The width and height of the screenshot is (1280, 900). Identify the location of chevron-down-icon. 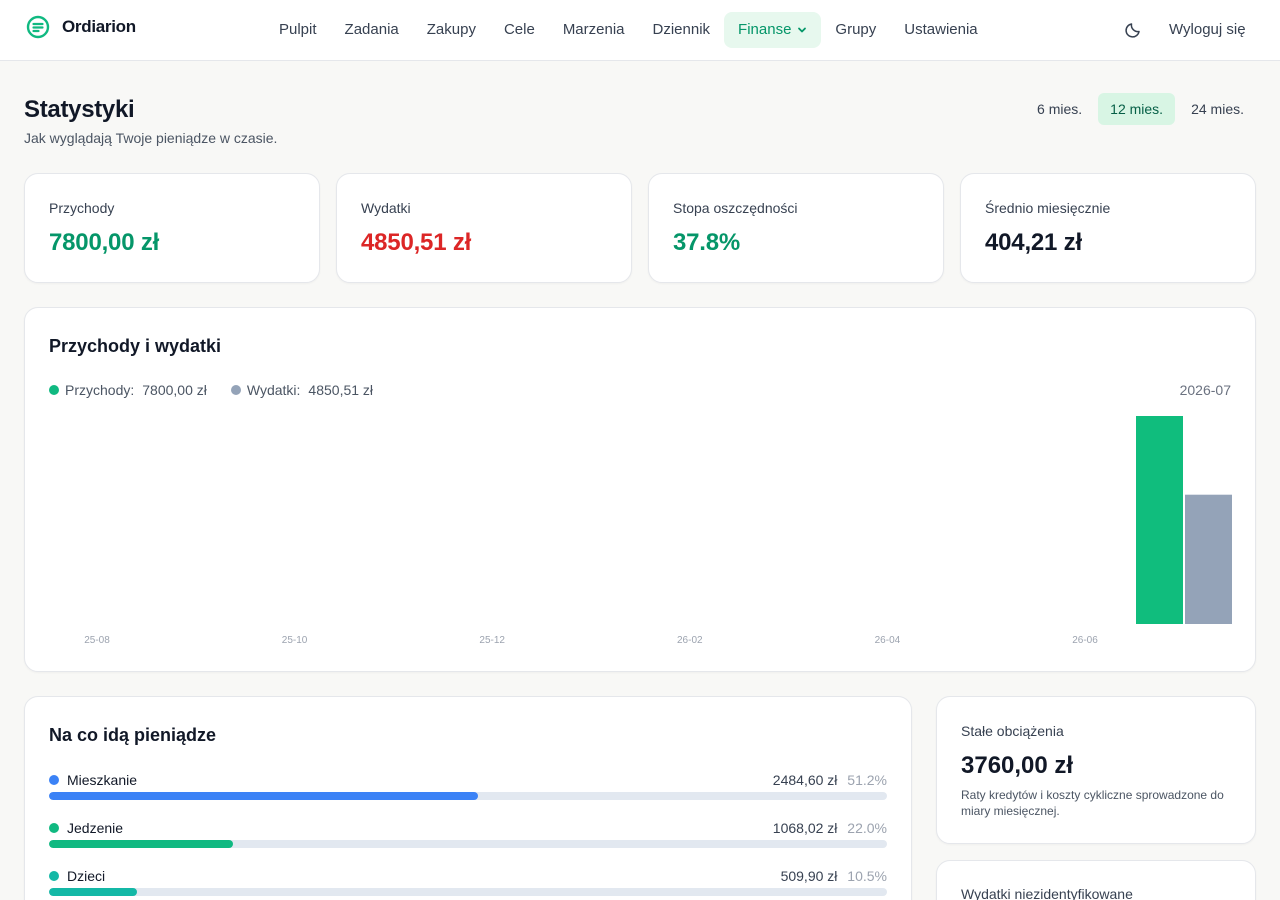
(802, 30).